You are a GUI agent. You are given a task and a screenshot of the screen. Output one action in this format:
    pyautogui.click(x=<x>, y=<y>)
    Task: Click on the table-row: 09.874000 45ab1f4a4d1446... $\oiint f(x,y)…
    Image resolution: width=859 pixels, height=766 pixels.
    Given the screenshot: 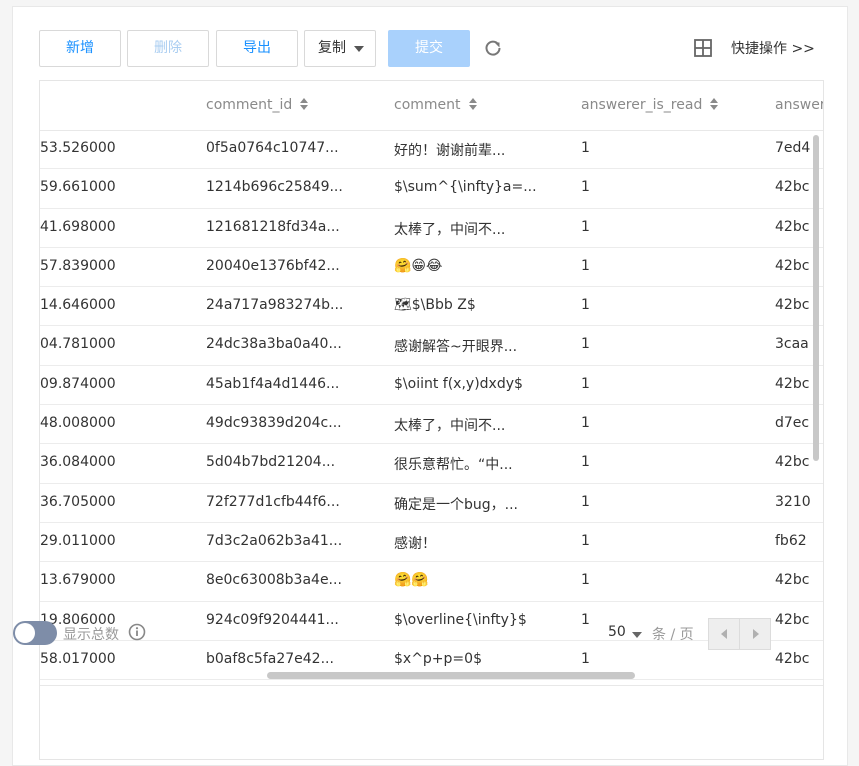 What is the action you would take?
    pyautogui.click(x=431, y=386)
    